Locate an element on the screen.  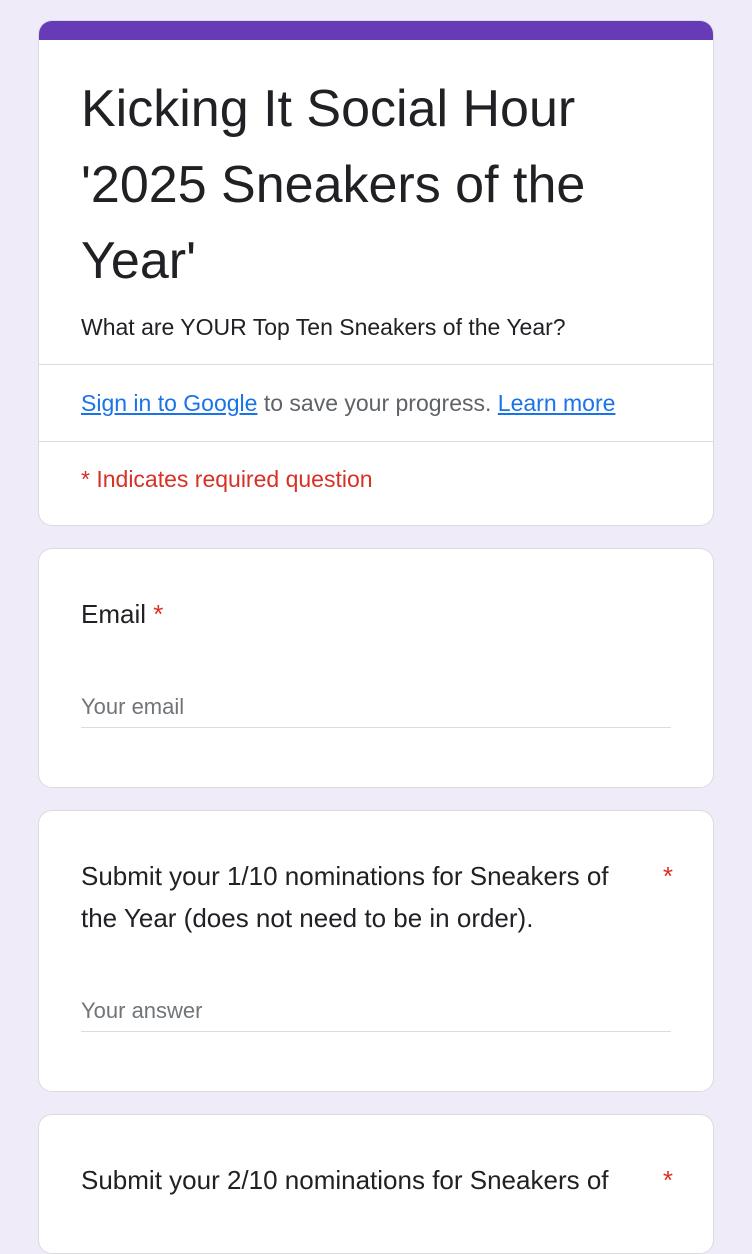
header-divider is located at coordinates (376, 364).